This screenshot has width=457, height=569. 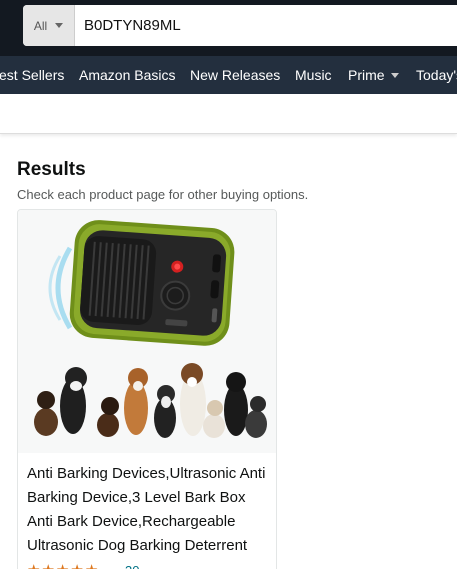 I want to click on nav-item-new-releases: New Releases, so click(x=235, y=75).